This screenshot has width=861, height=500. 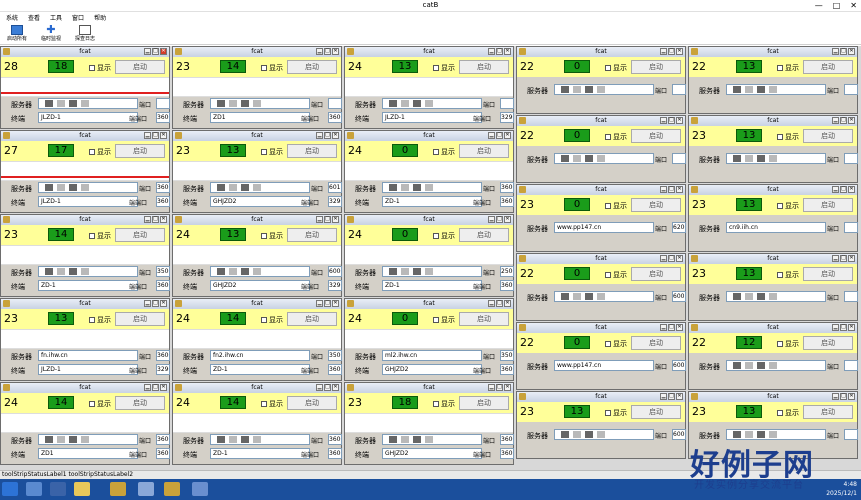 I want to click on port-input: 2500, so click(x=507, y=271).